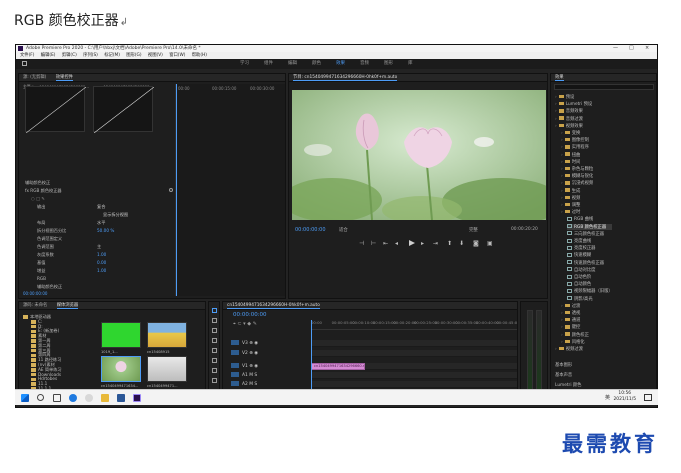 This screenshot has width=681, height=473. Describe the element at coordinates (167, 369) in the screenshot. I see `thumb-grey-scene` at that location.